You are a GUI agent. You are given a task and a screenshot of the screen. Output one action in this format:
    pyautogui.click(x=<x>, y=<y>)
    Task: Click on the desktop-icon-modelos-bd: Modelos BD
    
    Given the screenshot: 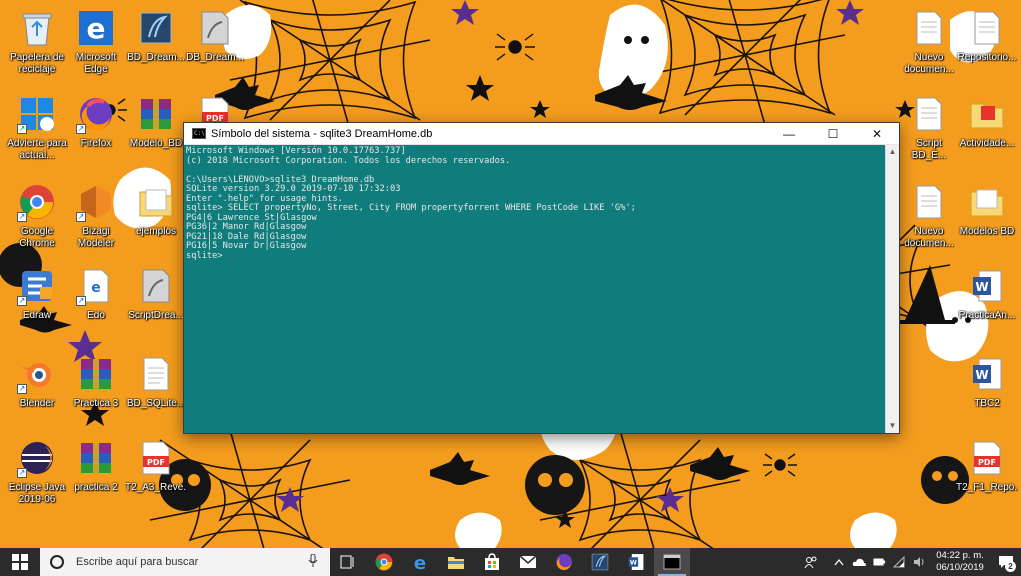 What is the action you would take?
    pyautogui.click(x=987, y=219)
    